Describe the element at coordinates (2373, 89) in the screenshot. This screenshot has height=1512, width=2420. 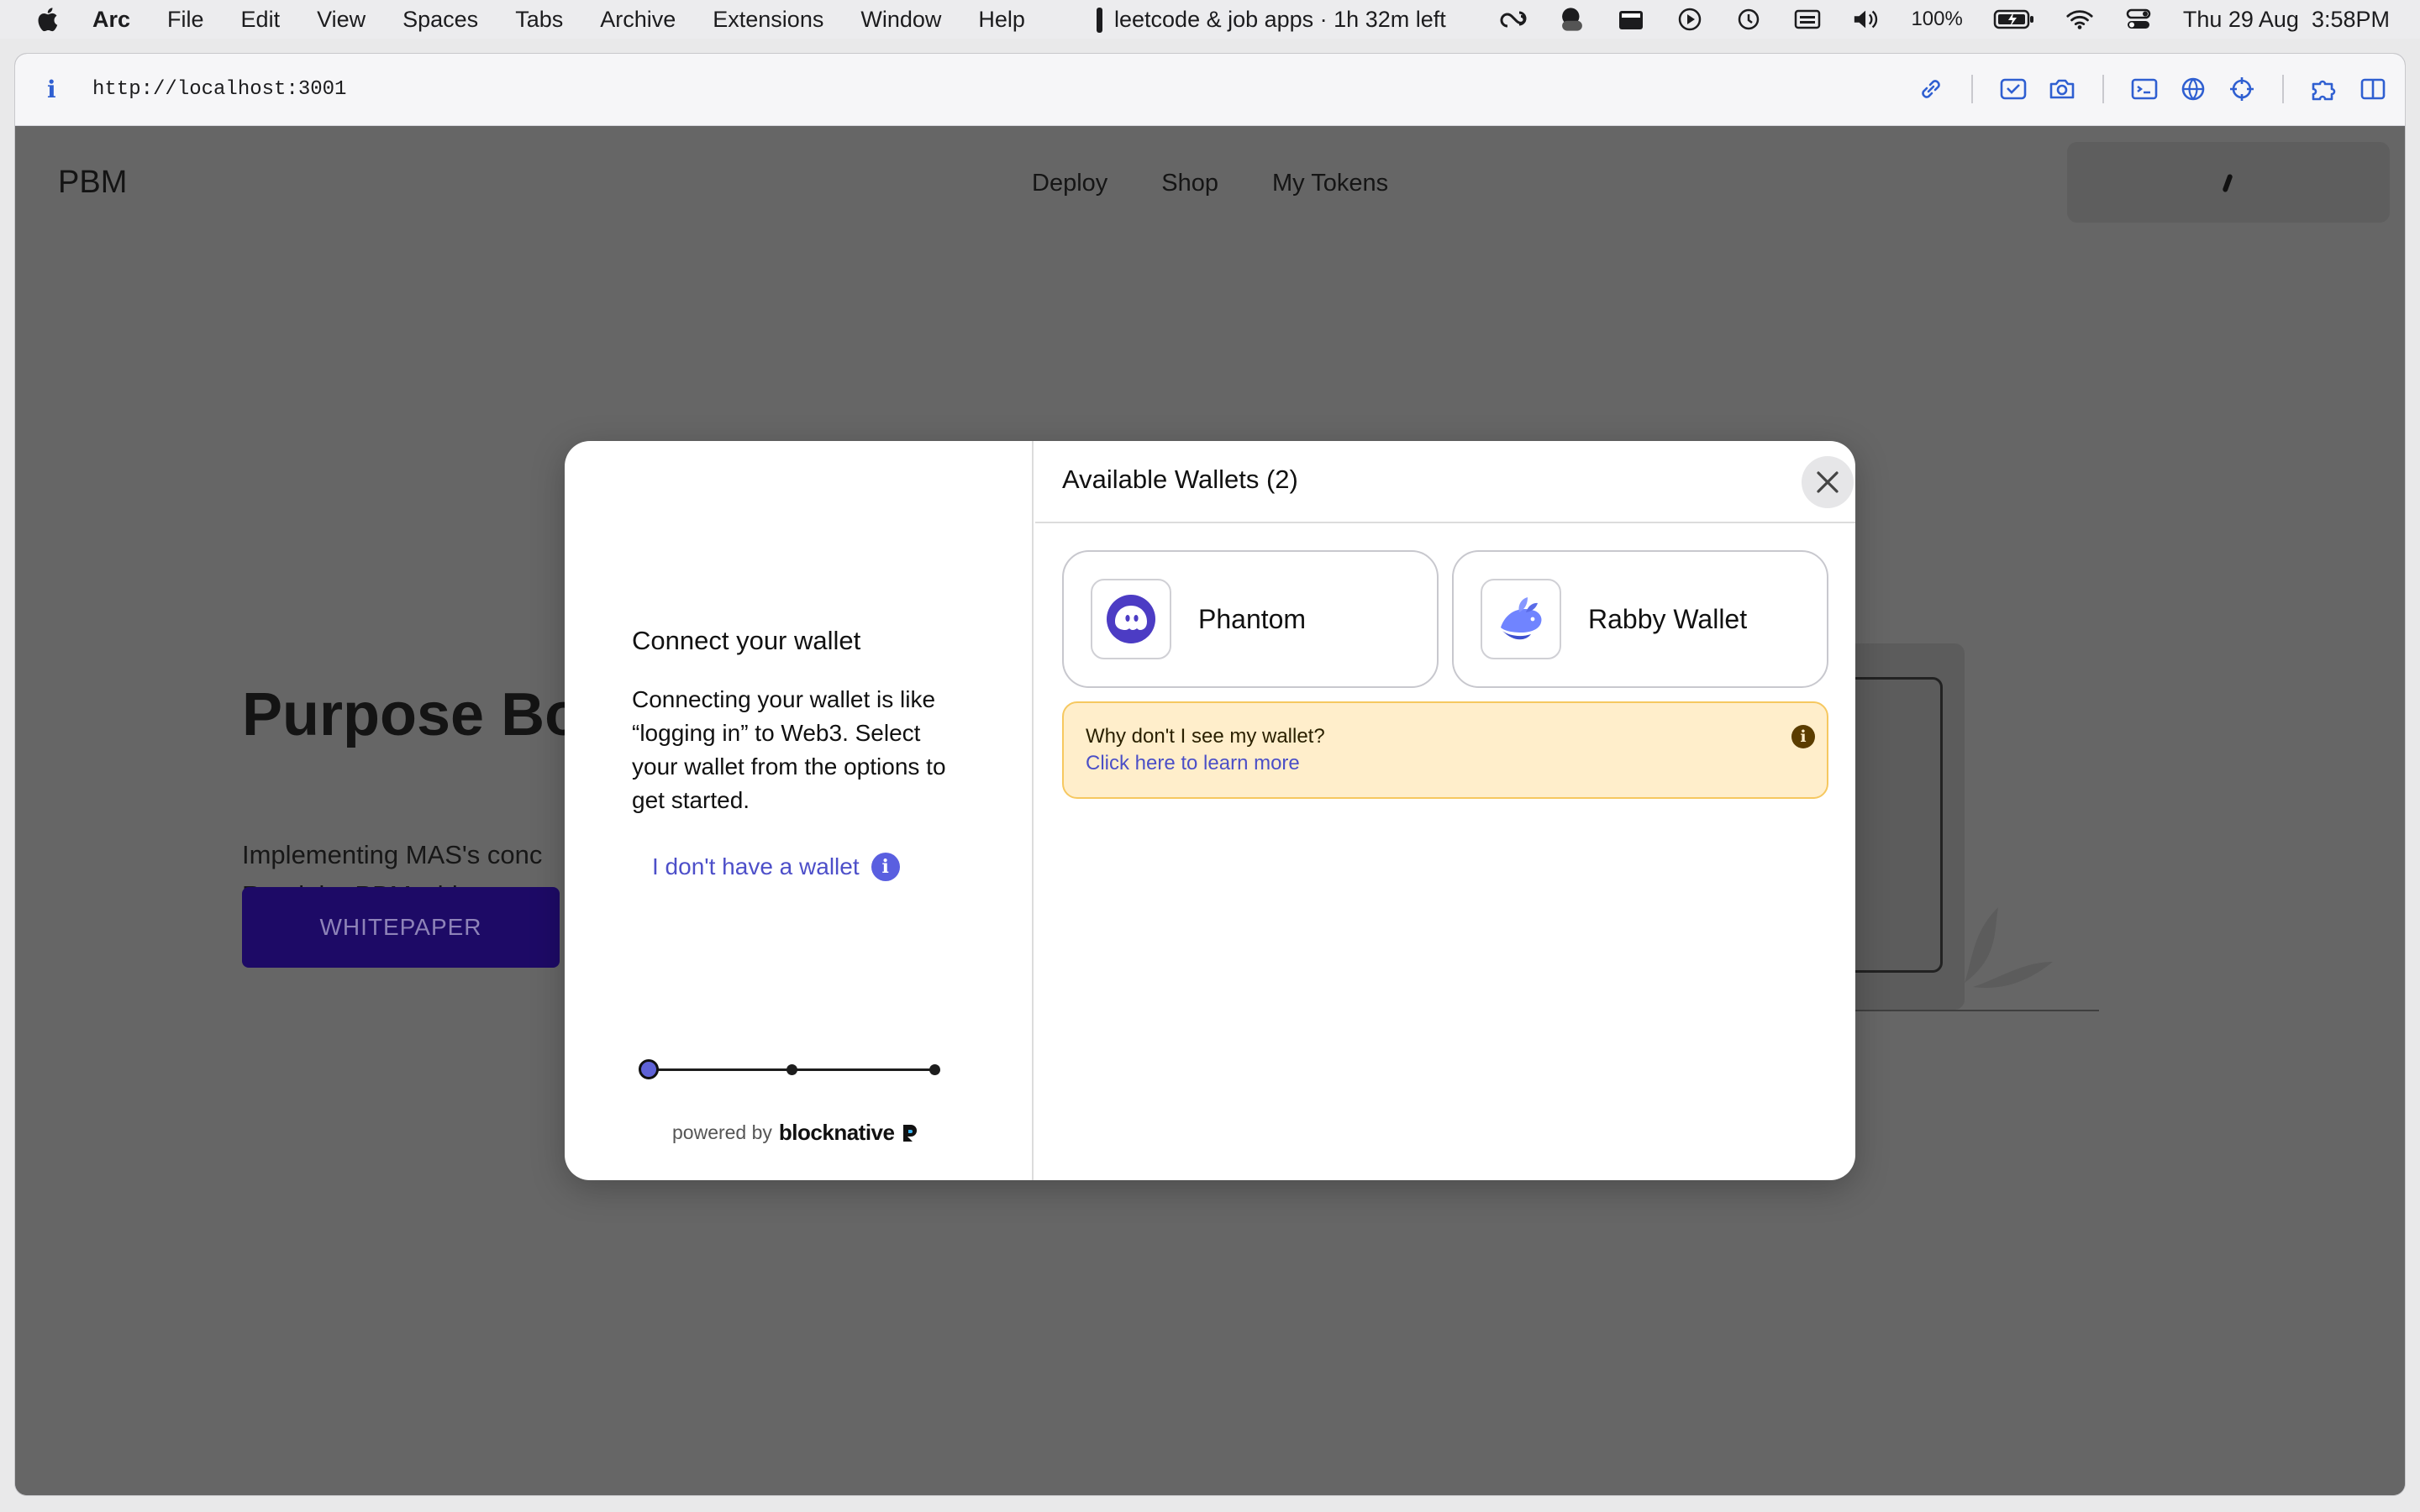
I see `sidebar-toggle-icon` at that location.